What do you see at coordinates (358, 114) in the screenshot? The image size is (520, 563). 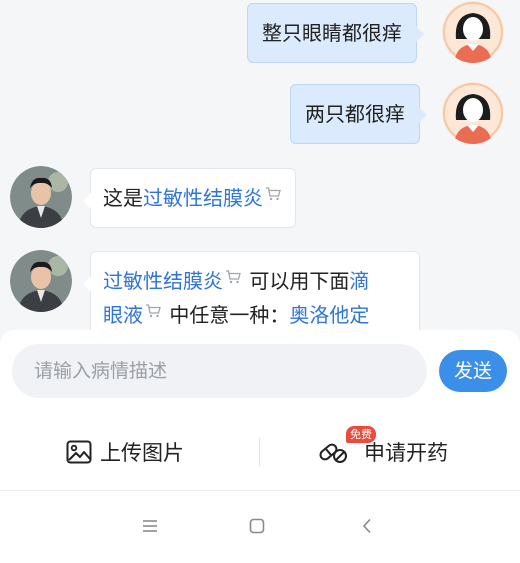 I see `user-message-bubble: 两只都很痒` at bounding box center [358, 114].